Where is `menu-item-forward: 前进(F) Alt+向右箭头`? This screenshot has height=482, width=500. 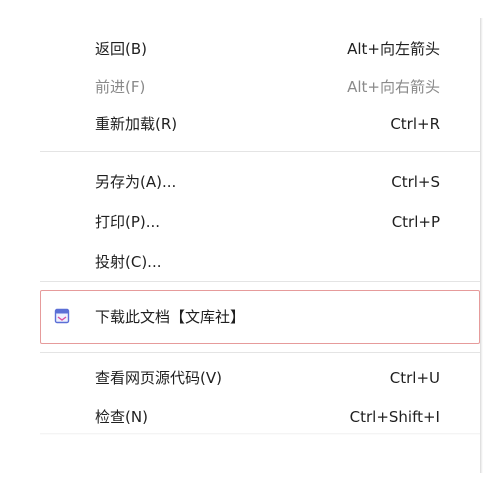 menu-item-forward: 前进(F) Alt+向右箭头 is located at coordinates (260, 87).